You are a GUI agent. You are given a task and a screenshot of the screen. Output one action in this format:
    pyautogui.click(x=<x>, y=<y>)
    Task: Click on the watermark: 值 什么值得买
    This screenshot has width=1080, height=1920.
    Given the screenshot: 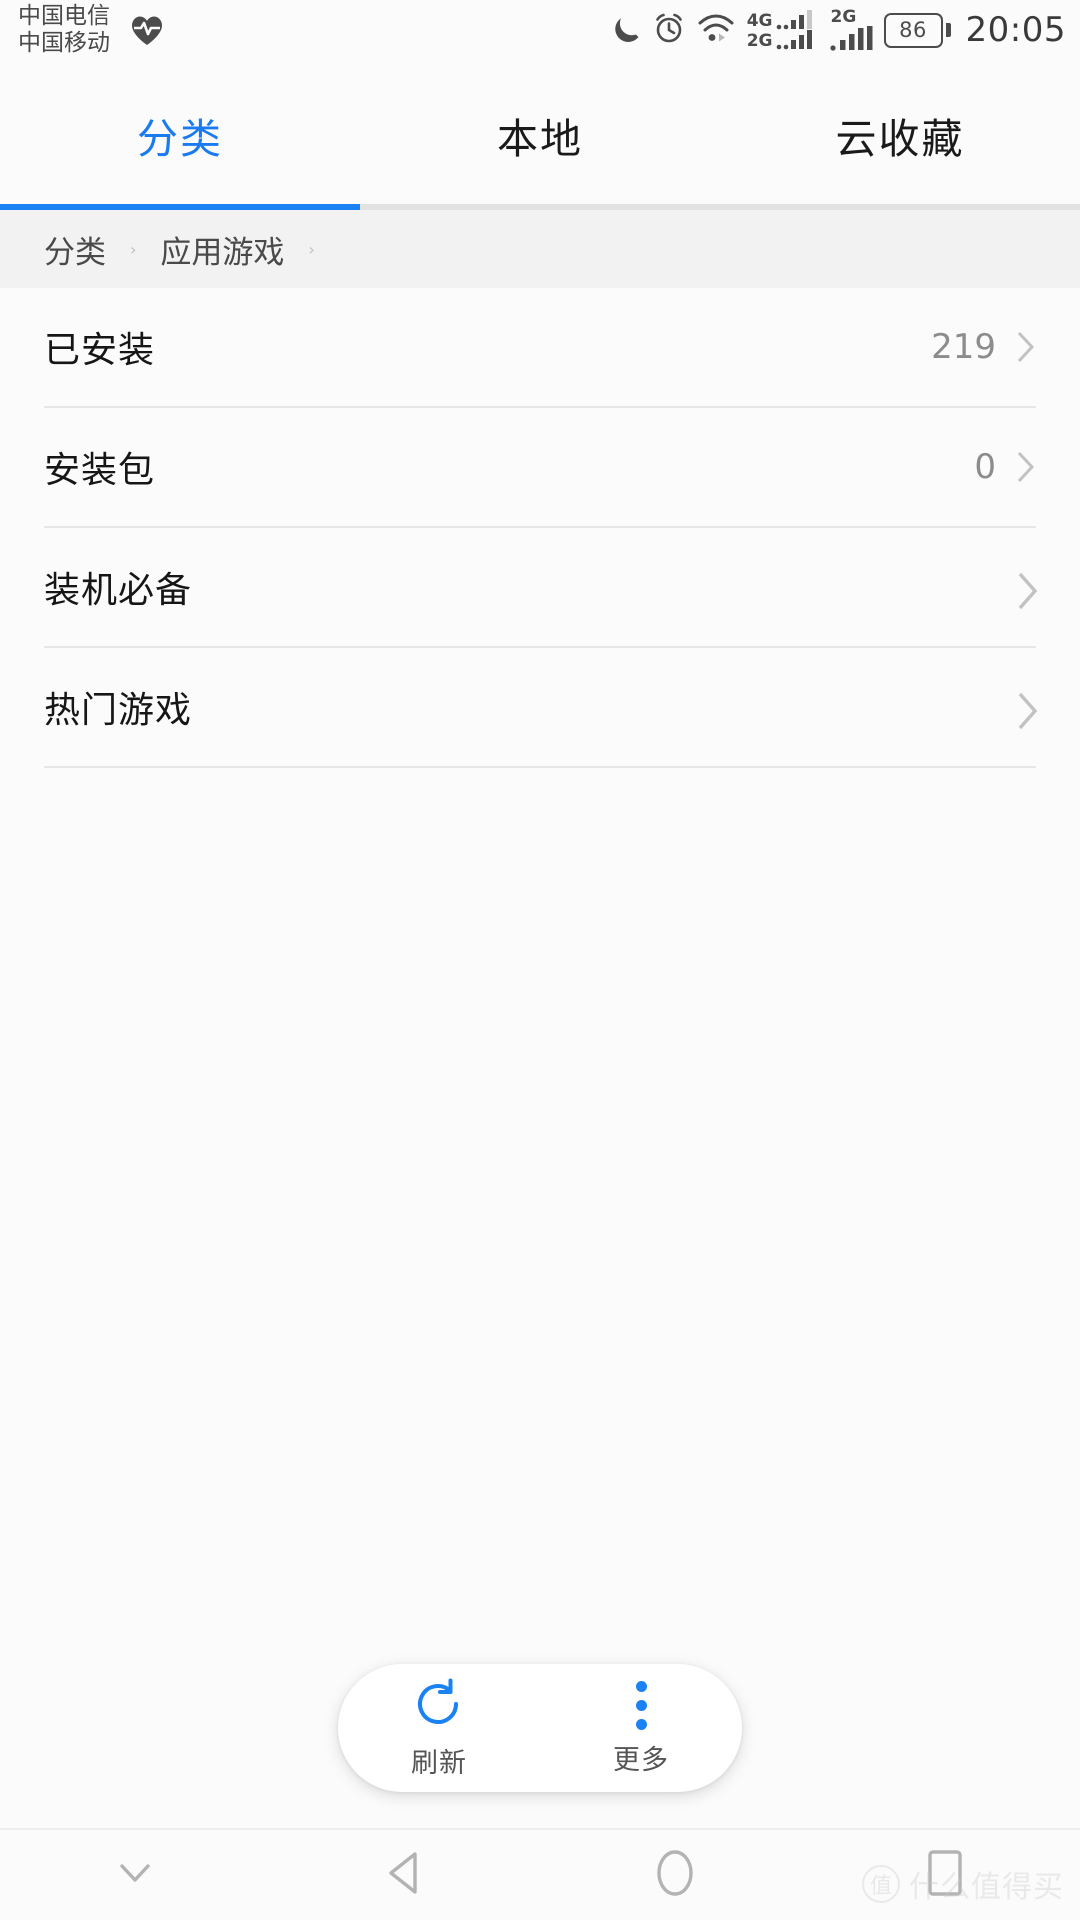 What is the action you would take?
    pyautogui.click(x=963, y=1884)
    